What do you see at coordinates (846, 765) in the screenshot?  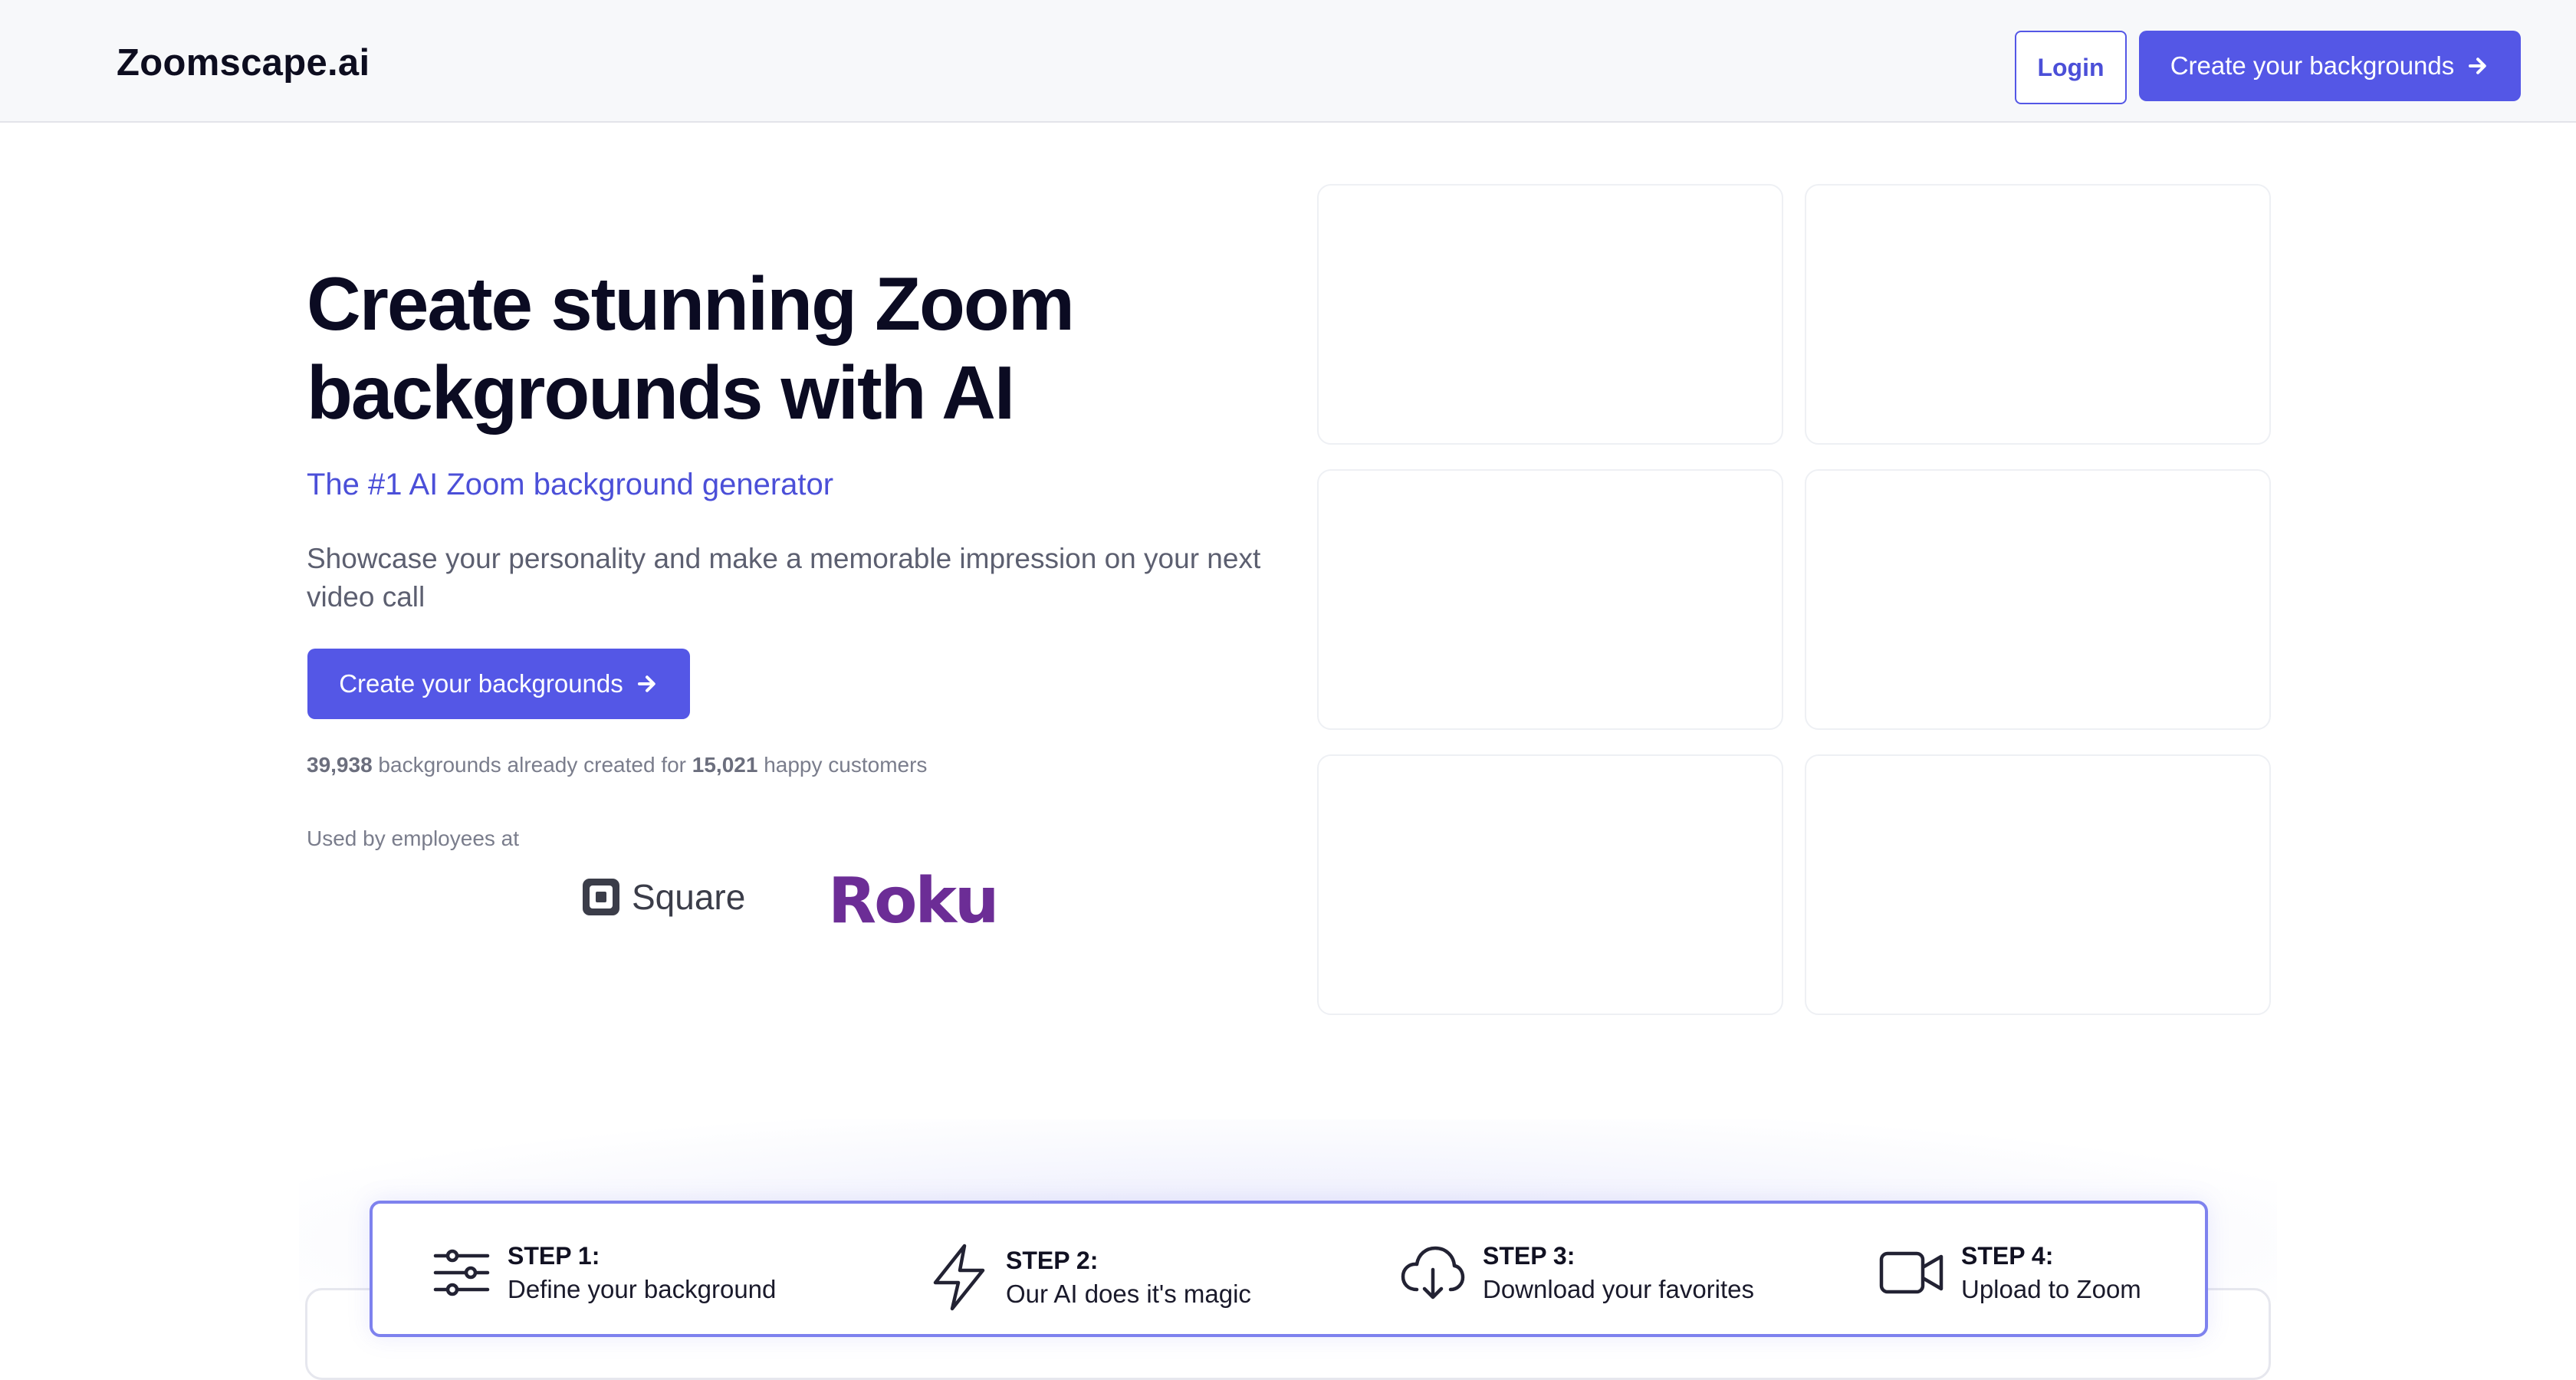 I see `stats-end-text: happy customers` at bounding box center [846, 765].